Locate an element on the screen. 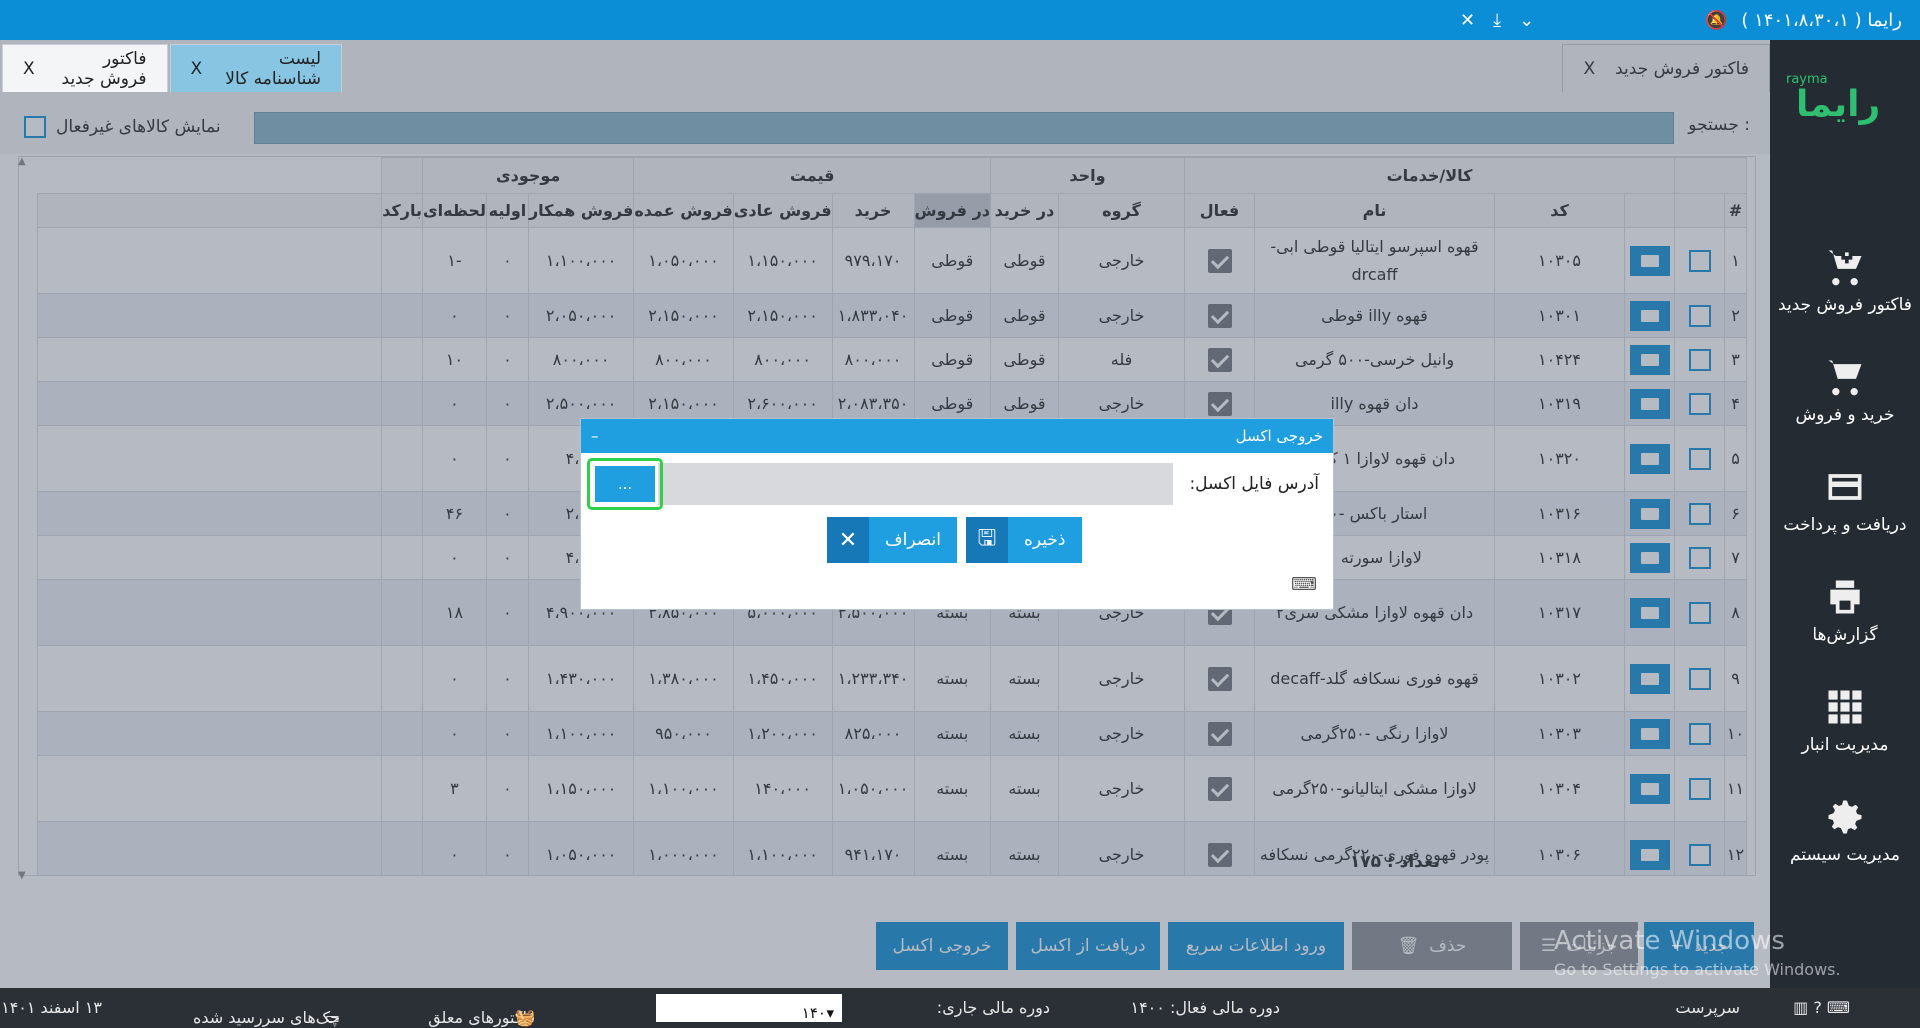  tab-product-list: لیست شناسنامه کالا X is located at coordinates (255, 68).